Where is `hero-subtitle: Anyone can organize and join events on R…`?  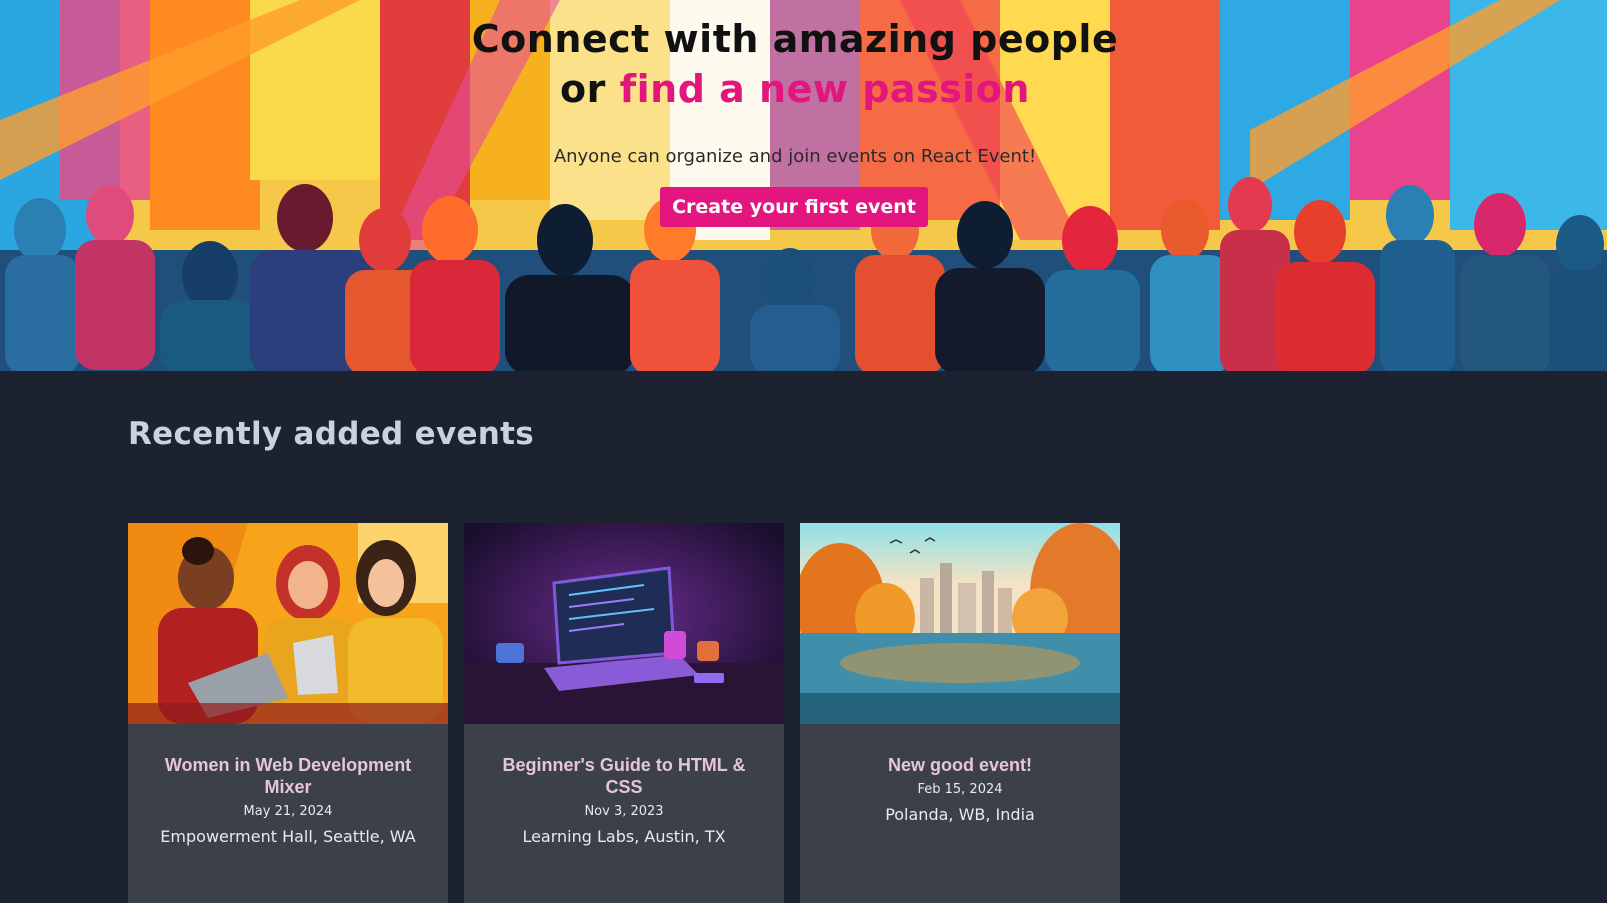
hero-subtitle: Anyone can organize and join events on R… is located at coordinates (795, 156).